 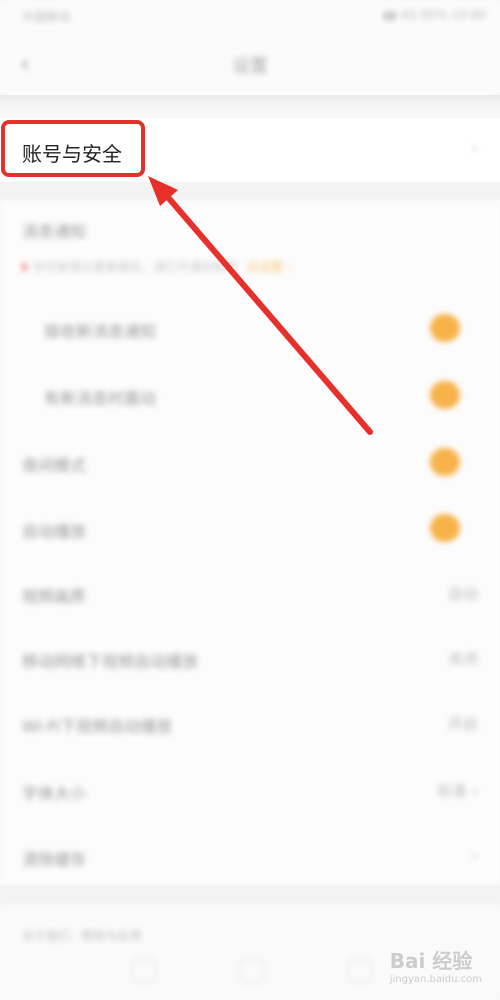 What do you see at coordinates (54, 231) in the screenshot?
I see `notification-label: 消息通知` at bounding box center [54, 231].